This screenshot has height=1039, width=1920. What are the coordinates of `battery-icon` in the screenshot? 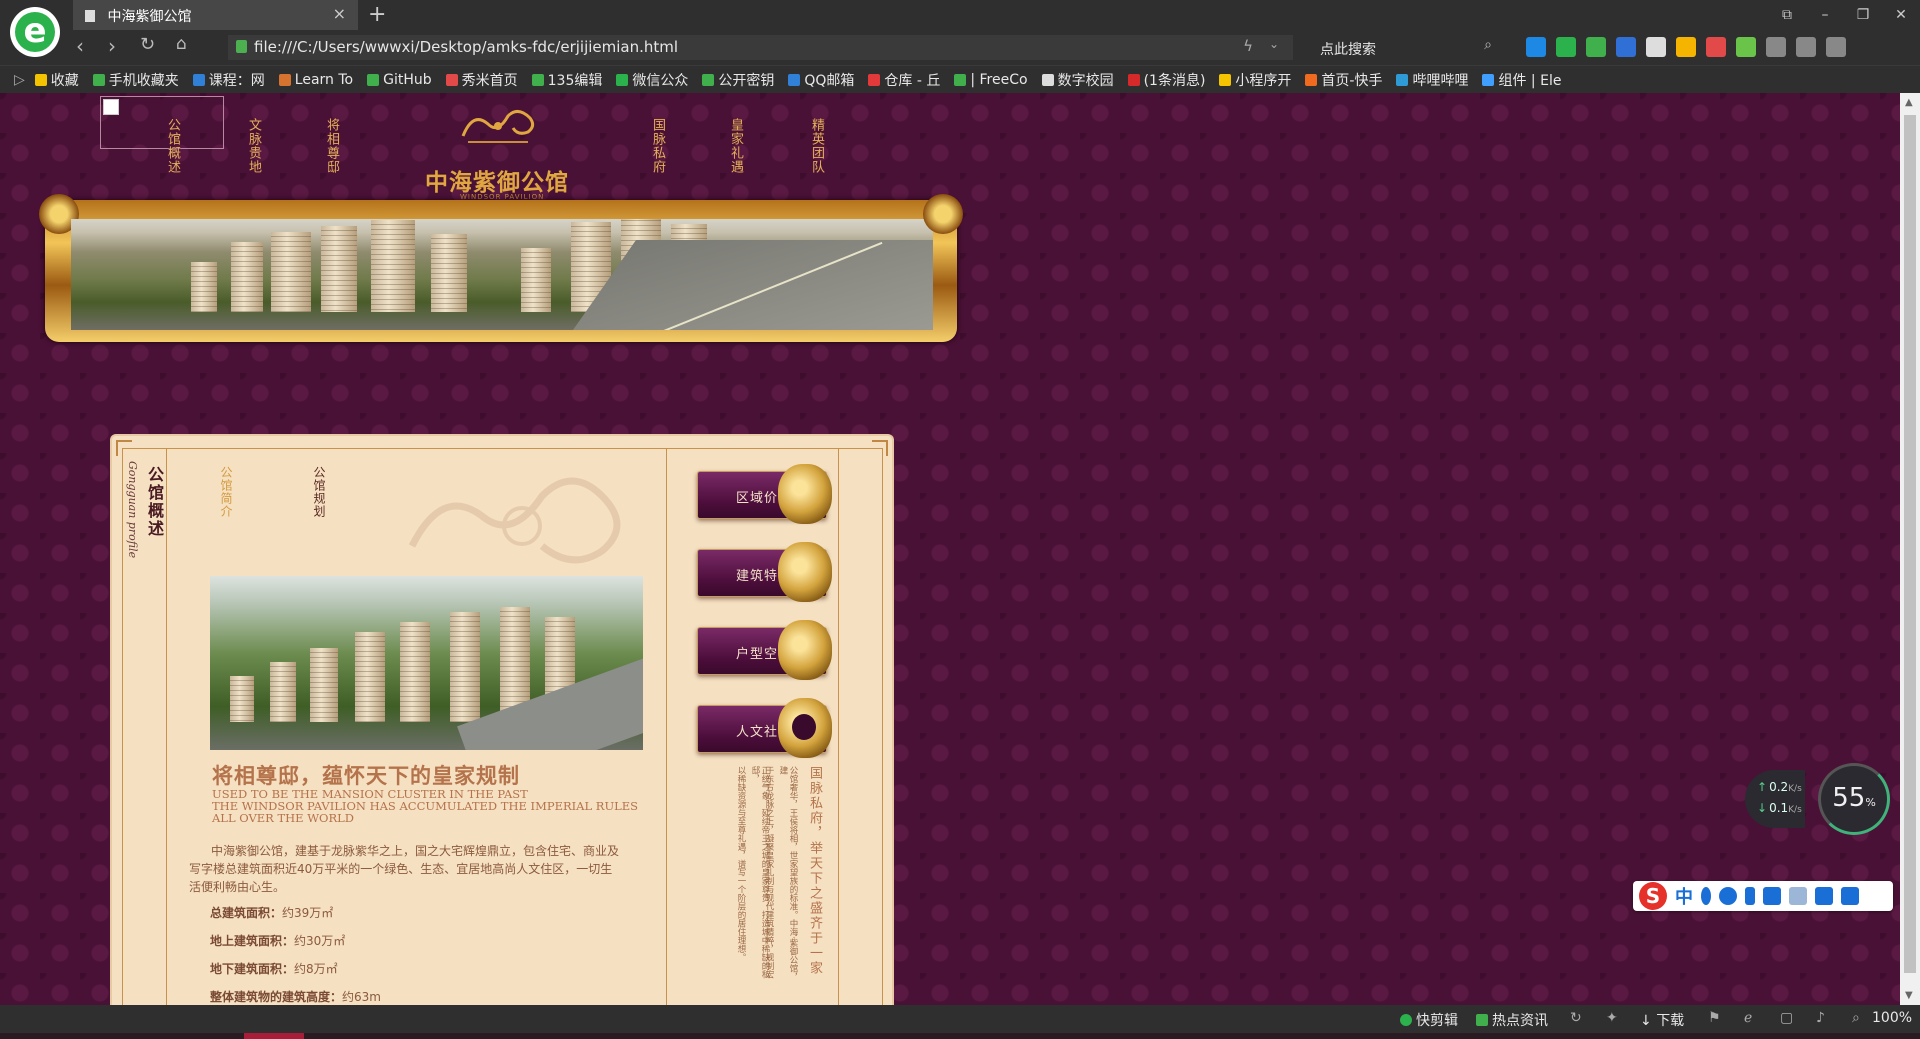 It's located at (1746, 47).